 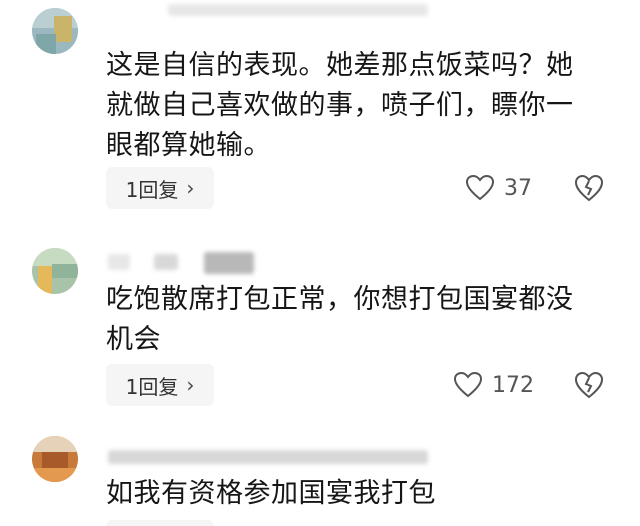 What do you see at coordinates (160, 523) in the screenshot?
I see `view-replies-button-partial` at bounding box center [160, 523].